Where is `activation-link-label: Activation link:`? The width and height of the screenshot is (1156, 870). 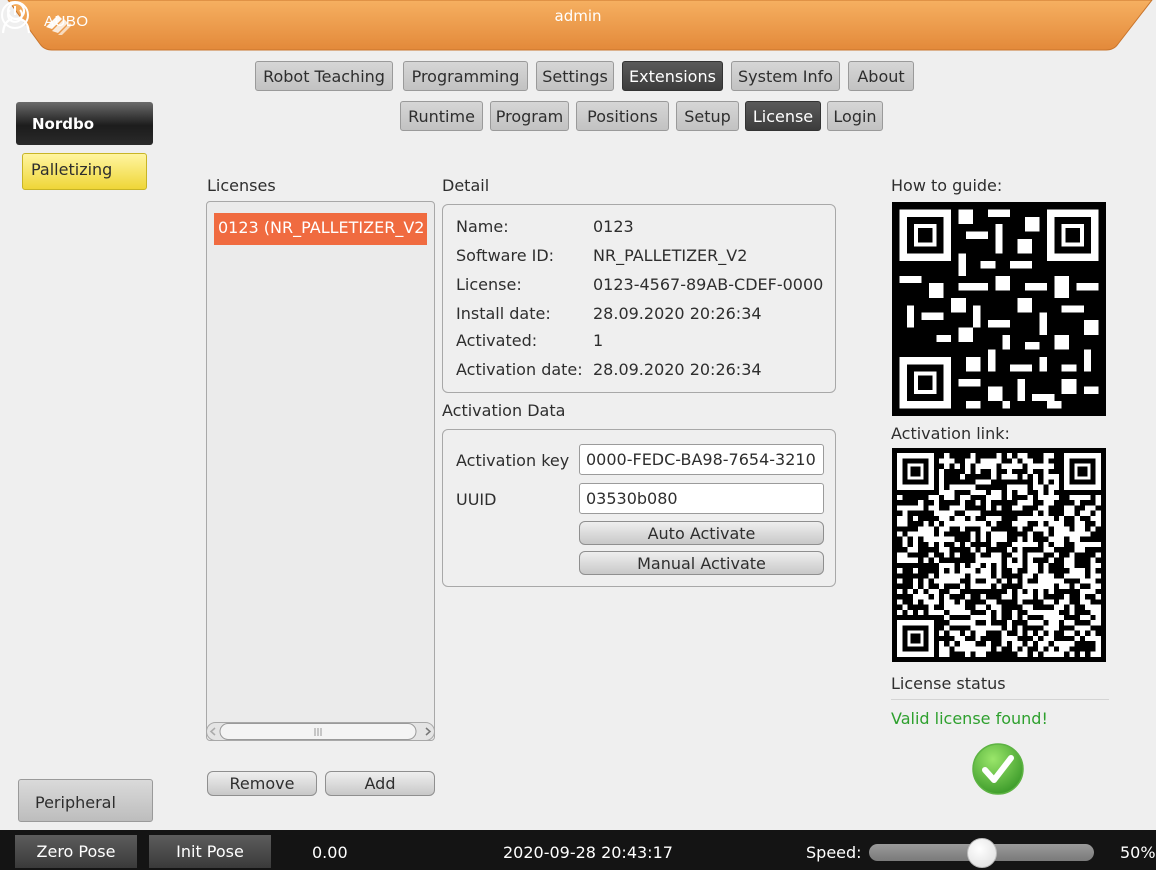
activation-link-label: Activation link: is located at coordinates (950, 433).